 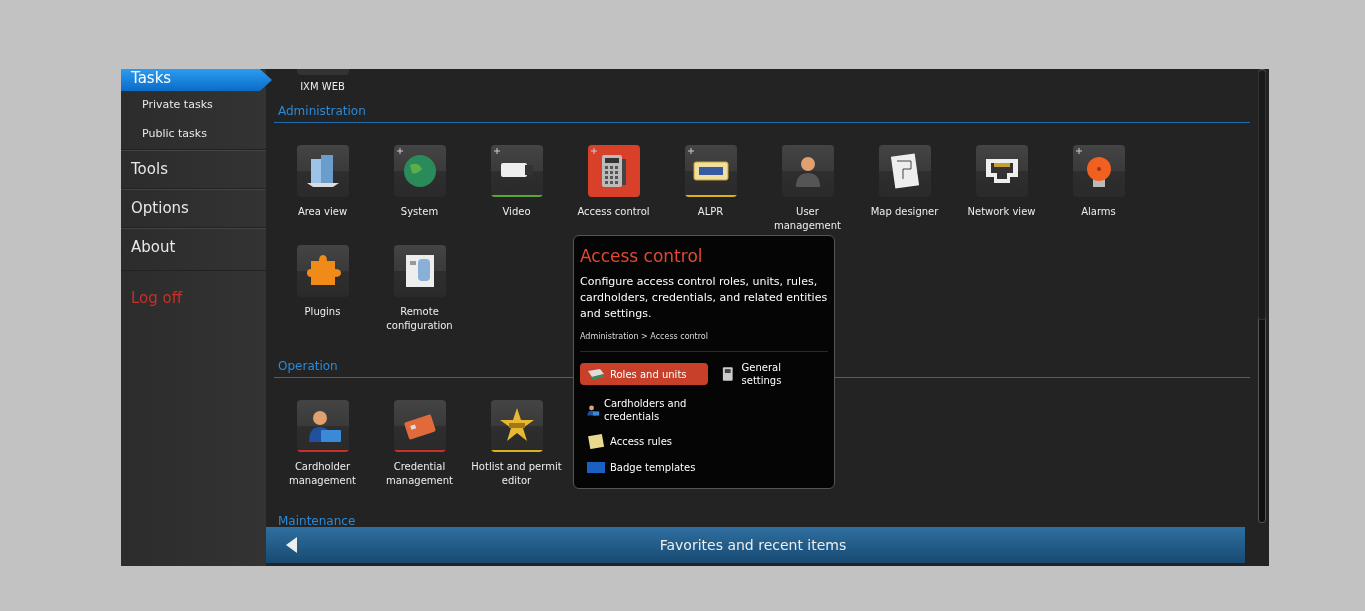 I want to click on tile-label: ALPR, so click(x=710, y=212).